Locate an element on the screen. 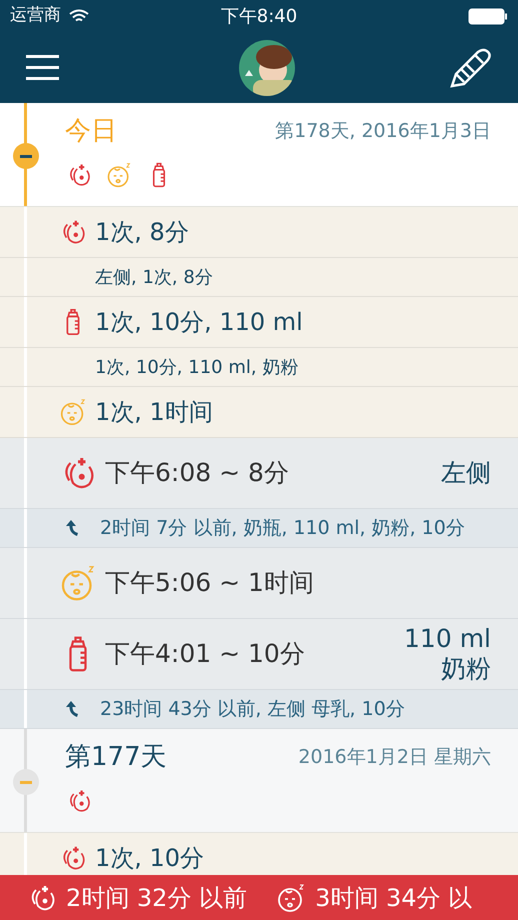 This screenshot has height=920, width=518. summary-detail: 左侧, 1次, 8分 is located at coordinates (153, 278).